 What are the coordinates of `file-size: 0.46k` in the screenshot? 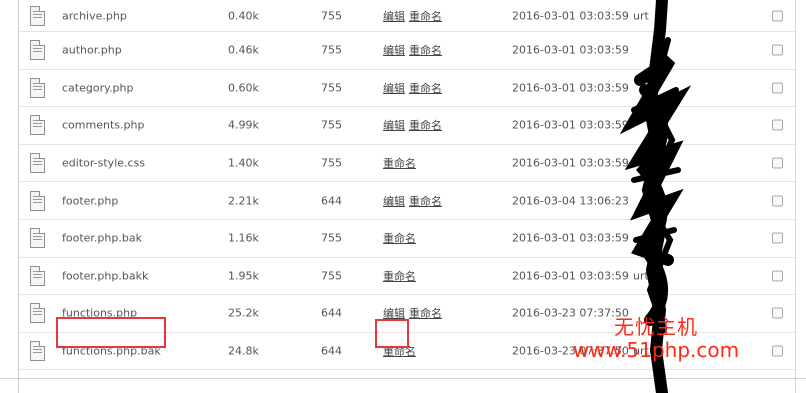 It's located at (243, 50).